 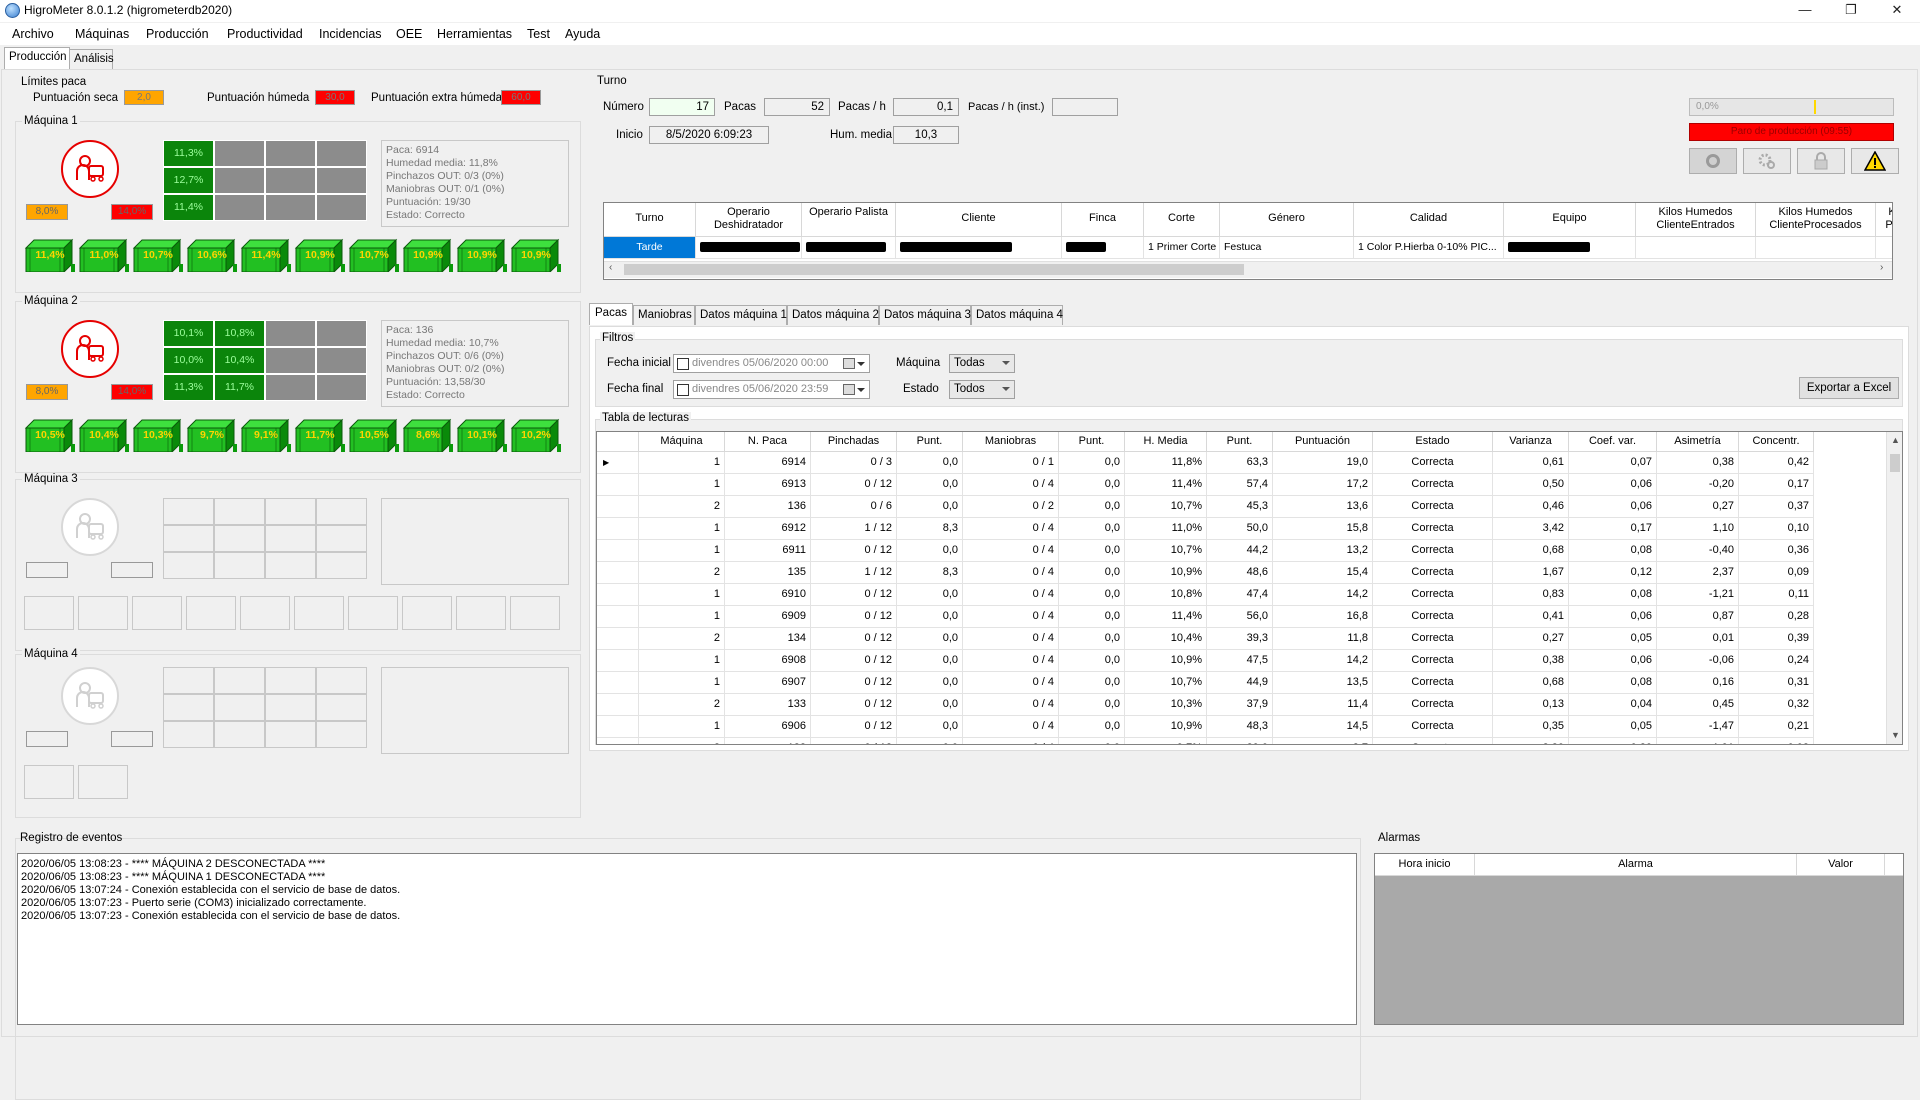 What do you see at coordinates (1698, 705) in the screenshot?
I see `readings-cell: 0,45` at bounding box center [1698, 705].